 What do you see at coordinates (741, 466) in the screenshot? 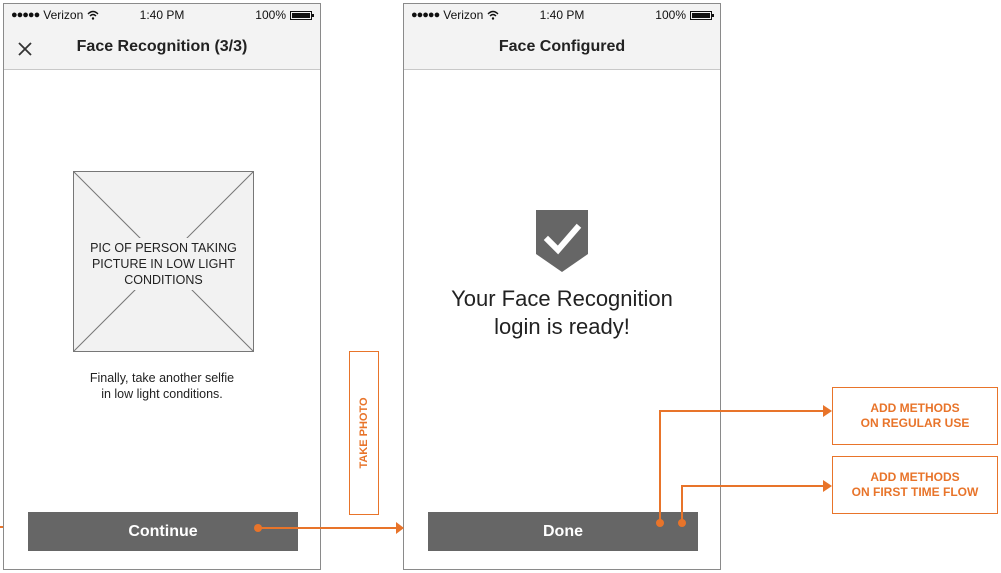
I see `regular-use-connector` at bounding box center [741, 466].